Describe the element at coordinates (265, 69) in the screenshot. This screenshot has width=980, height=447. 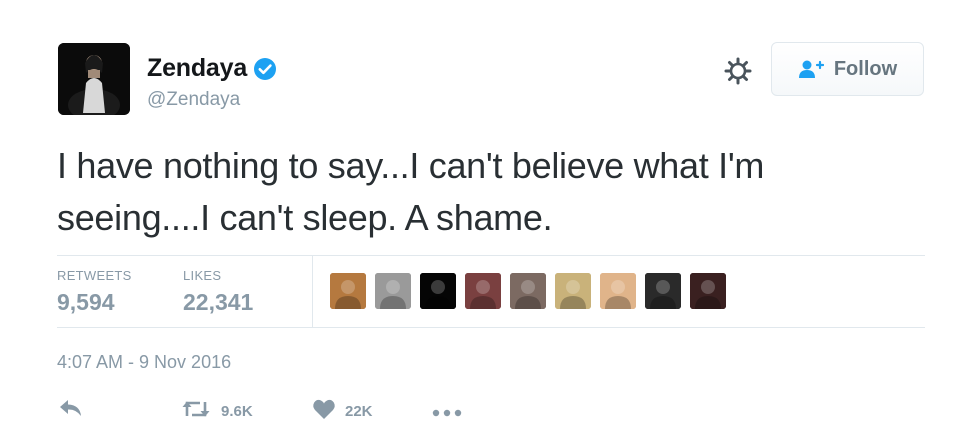
I see `verified-badge-icon` at that location.